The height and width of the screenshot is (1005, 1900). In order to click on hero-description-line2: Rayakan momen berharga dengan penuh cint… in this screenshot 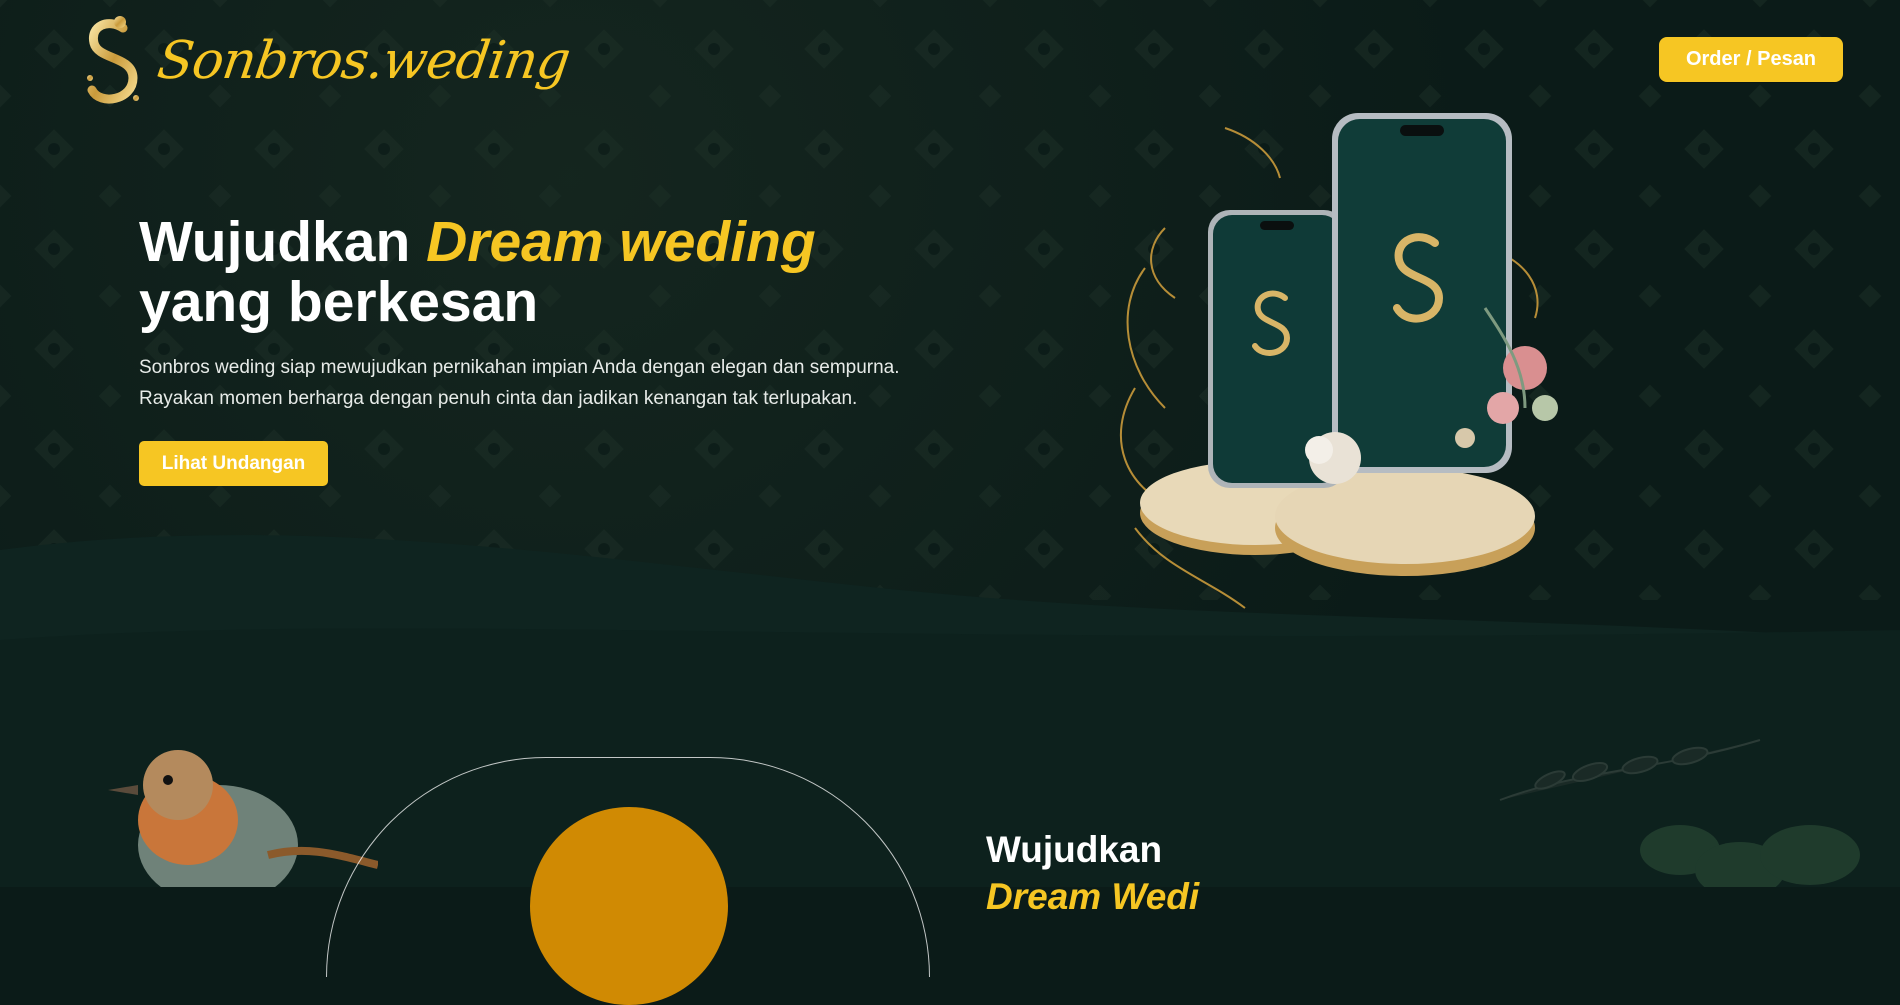, I will do `click(498, 398)`.